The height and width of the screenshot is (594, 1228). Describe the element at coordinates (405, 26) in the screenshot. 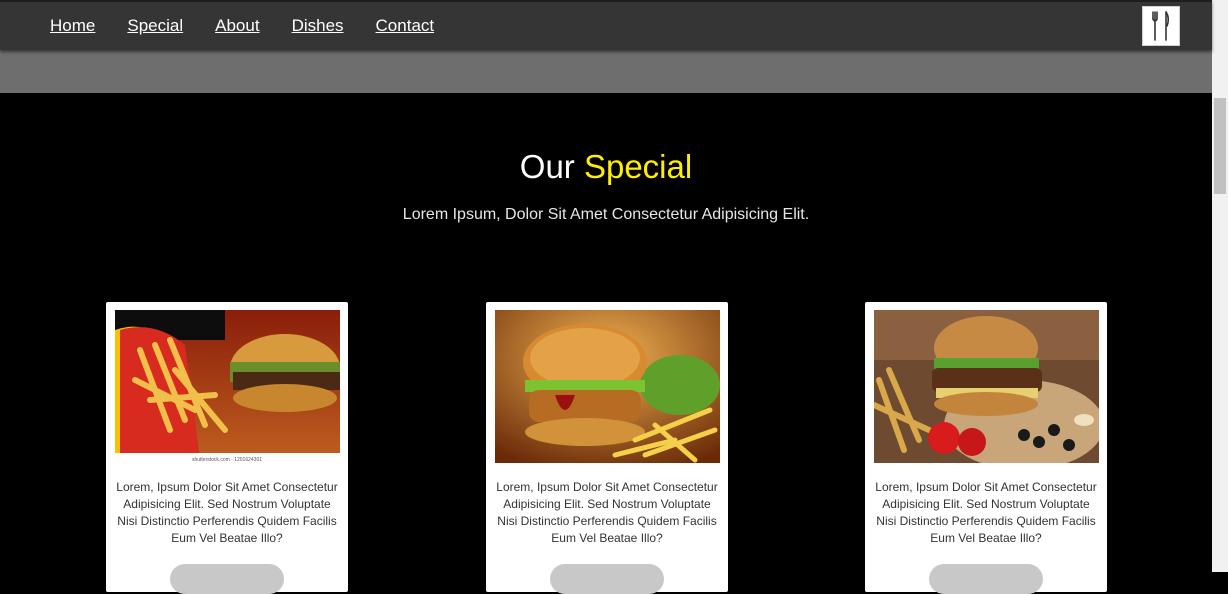

I see `nav-link-contact: Contact` at that location.